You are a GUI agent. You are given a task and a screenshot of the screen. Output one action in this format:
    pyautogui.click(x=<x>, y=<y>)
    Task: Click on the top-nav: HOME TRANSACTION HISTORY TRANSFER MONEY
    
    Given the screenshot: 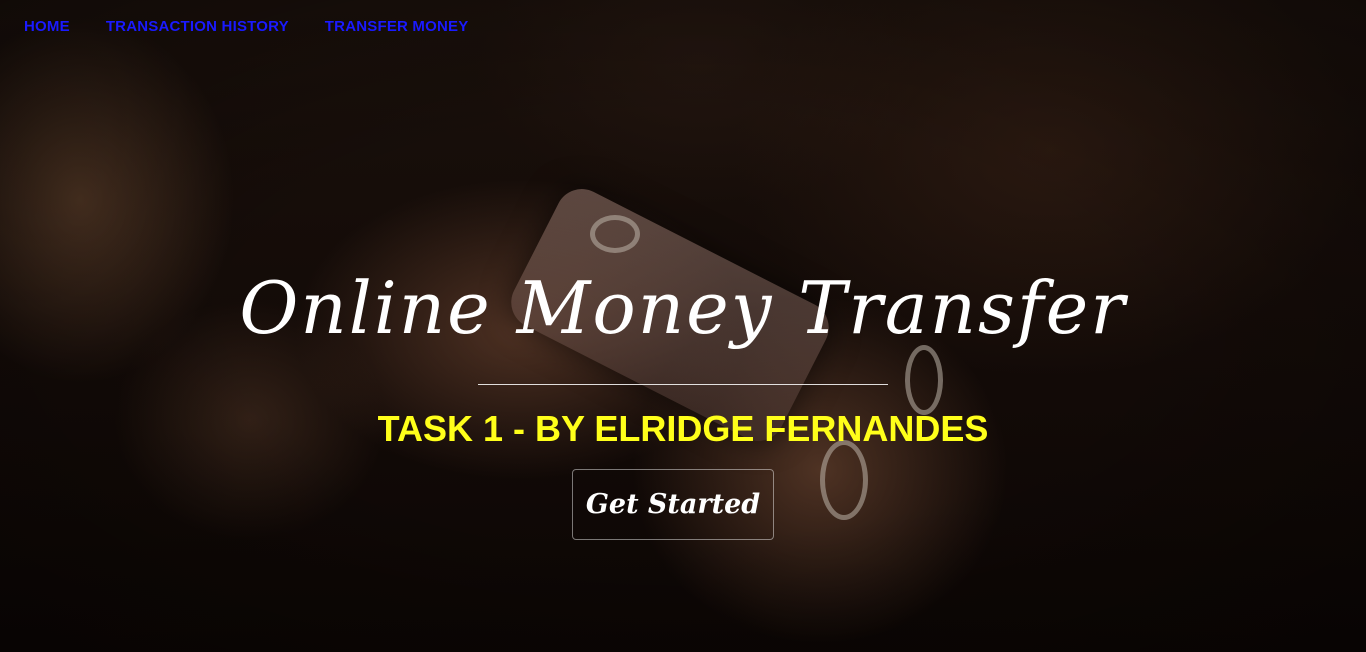 What is the action you would take?
    pyautogui.click(x=246, y=26)
    